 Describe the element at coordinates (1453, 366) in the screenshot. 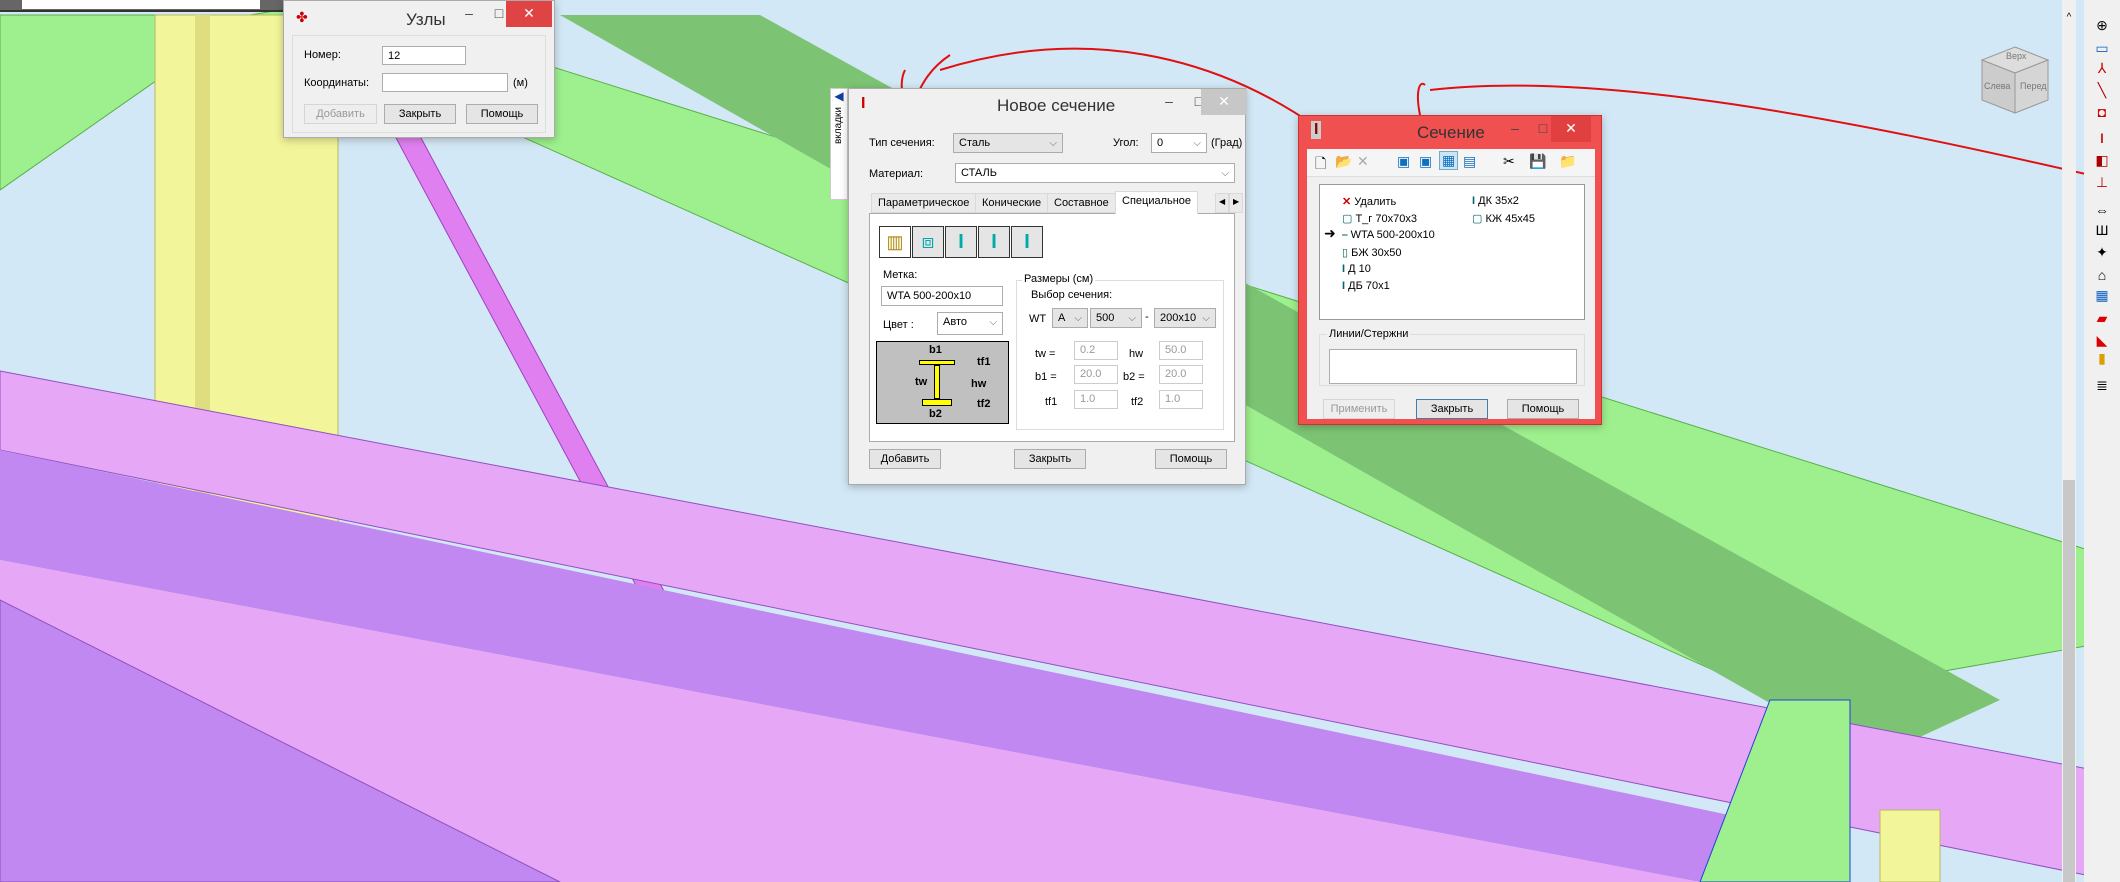

I see `lines-input` at that location.